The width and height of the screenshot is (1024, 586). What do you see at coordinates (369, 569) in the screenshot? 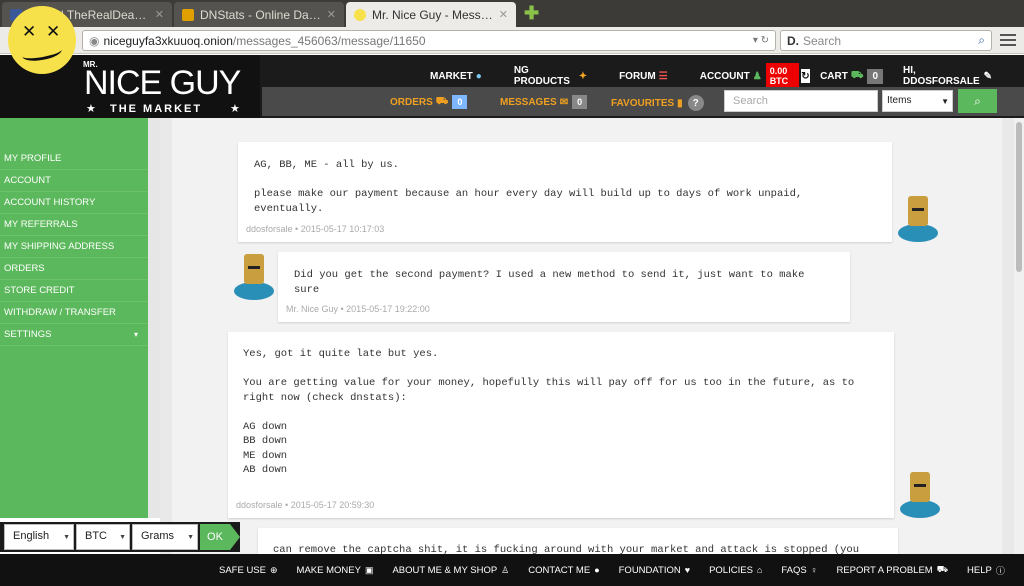
I see `money-icon: ▣` at bounding box center [369, 569].